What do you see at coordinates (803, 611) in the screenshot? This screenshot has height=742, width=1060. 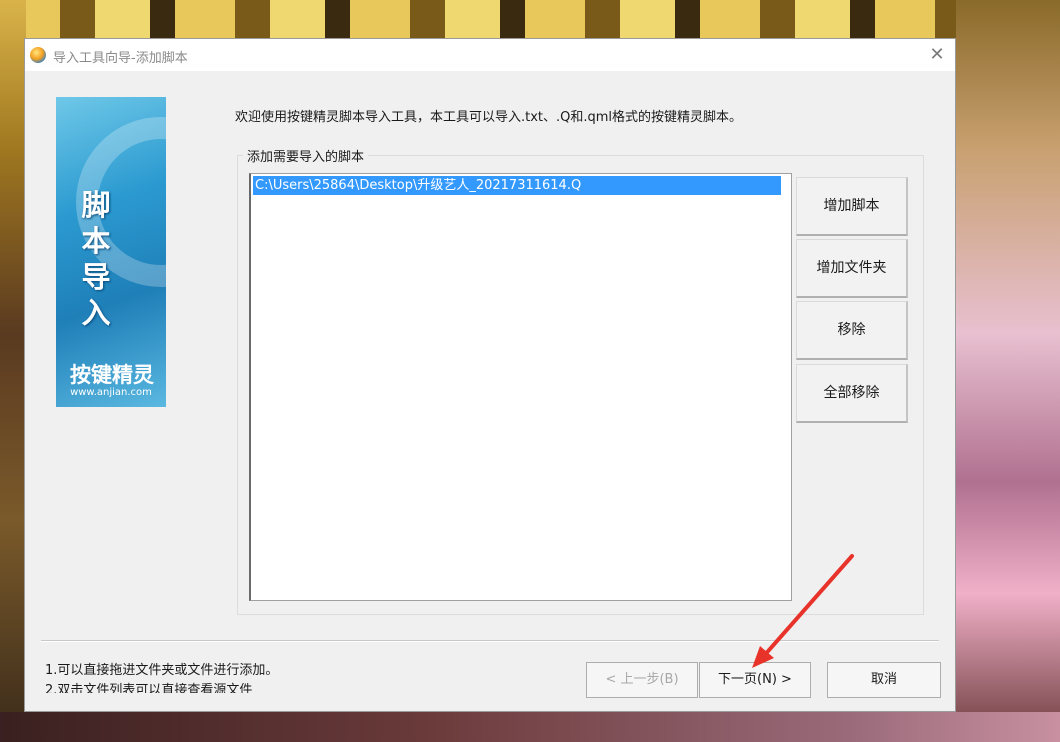 I see `annotation-arrow` at bounding box center [803, 611].